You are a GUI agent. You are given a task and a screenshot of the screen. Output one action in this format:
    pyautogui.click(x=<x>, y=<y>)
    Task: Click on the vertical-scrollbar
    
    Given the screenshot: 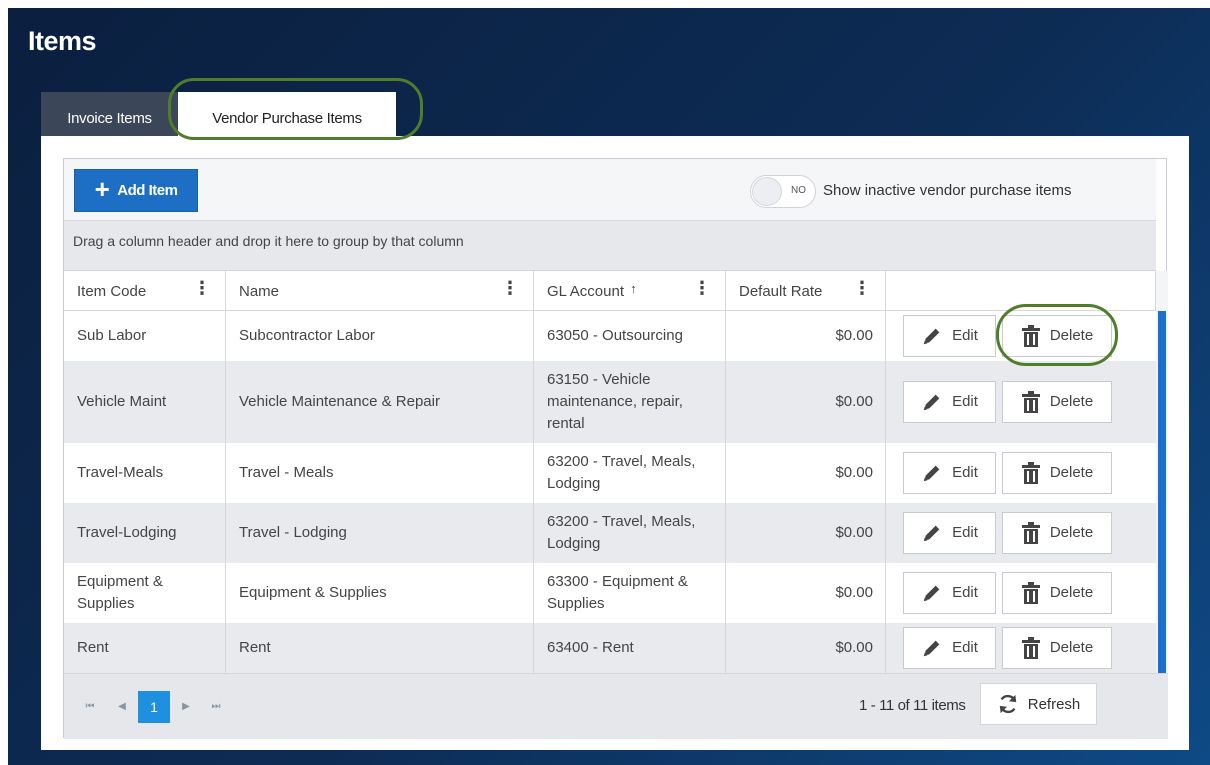 What is the action you would take?
    pyautogui.click(x=1162, y=492)
    